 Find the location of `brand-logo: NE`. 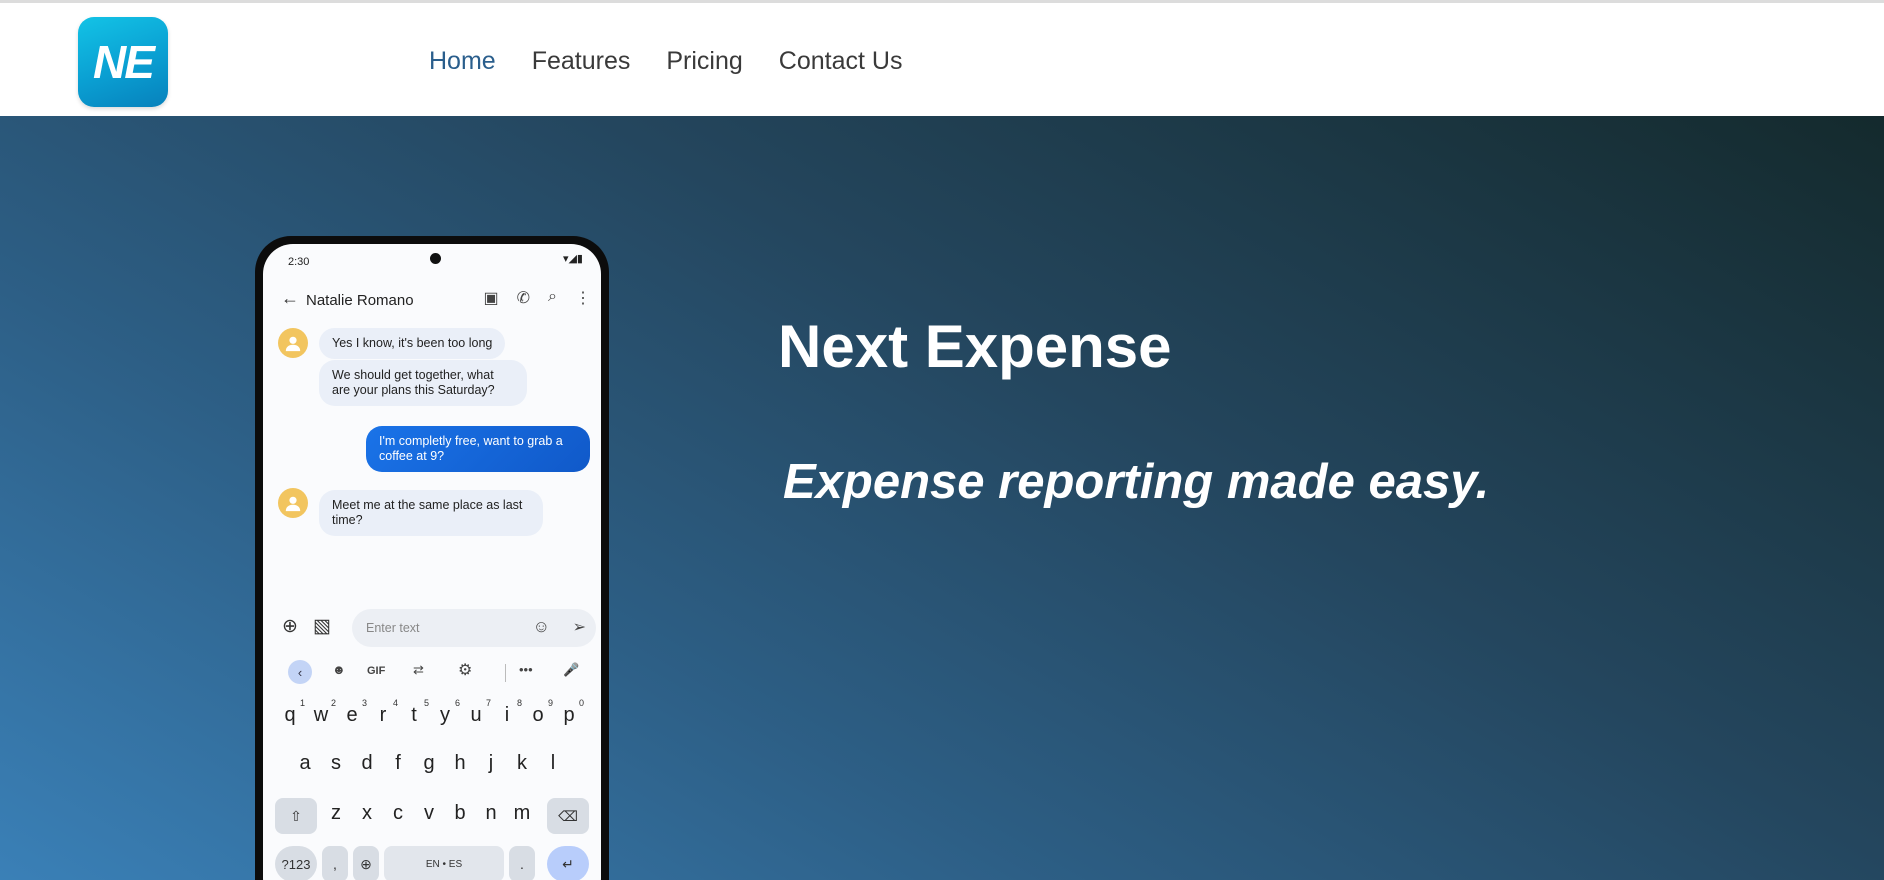

brand-logo: NE is located at coordinates (123, 62).